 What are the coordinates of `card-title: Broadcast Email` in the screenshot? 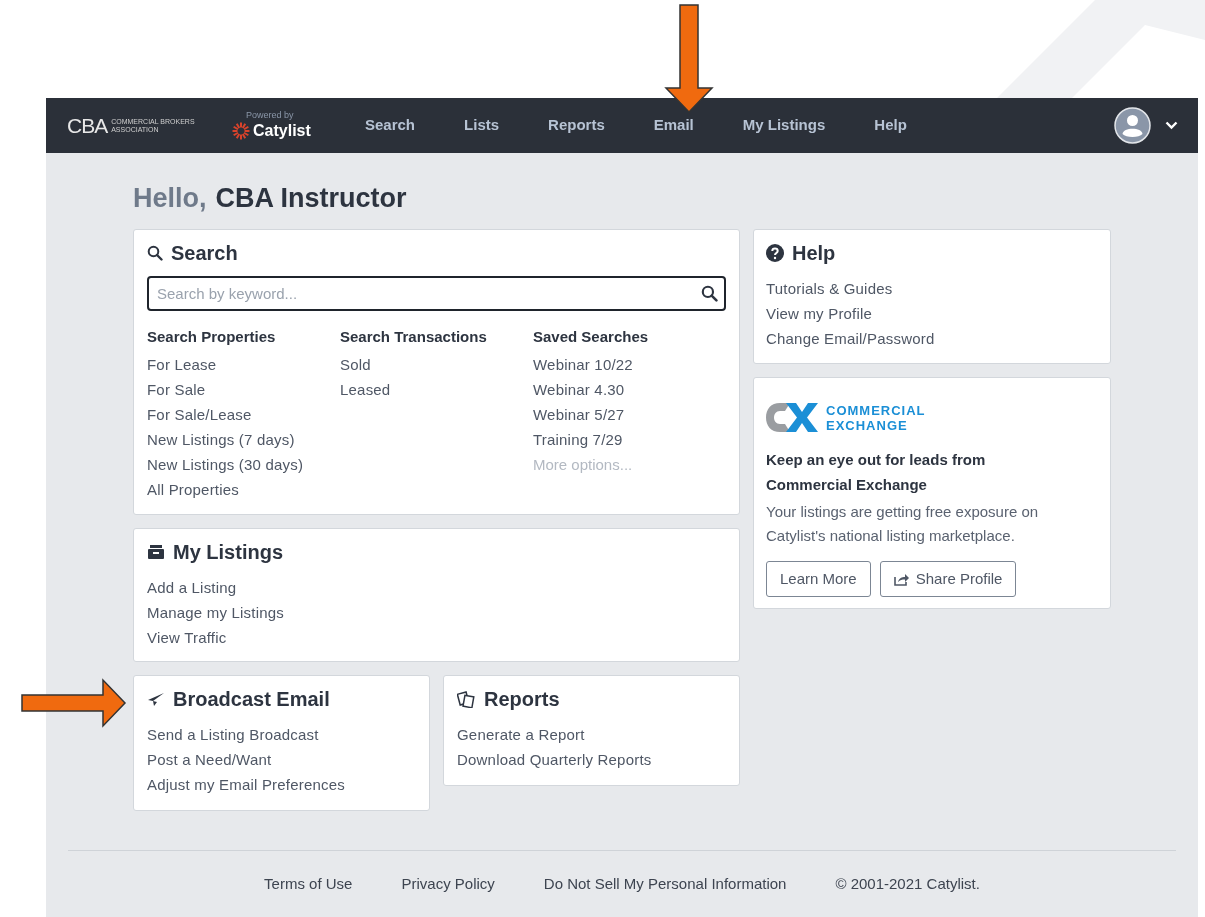 It's located at (251, 699).